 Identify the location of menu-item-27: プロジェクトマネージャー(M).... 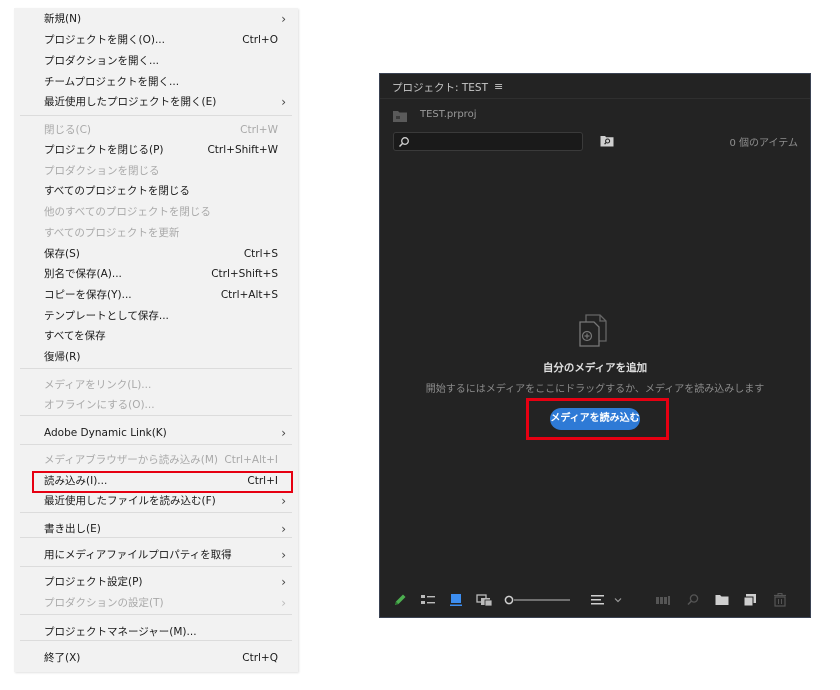
(156, 632).